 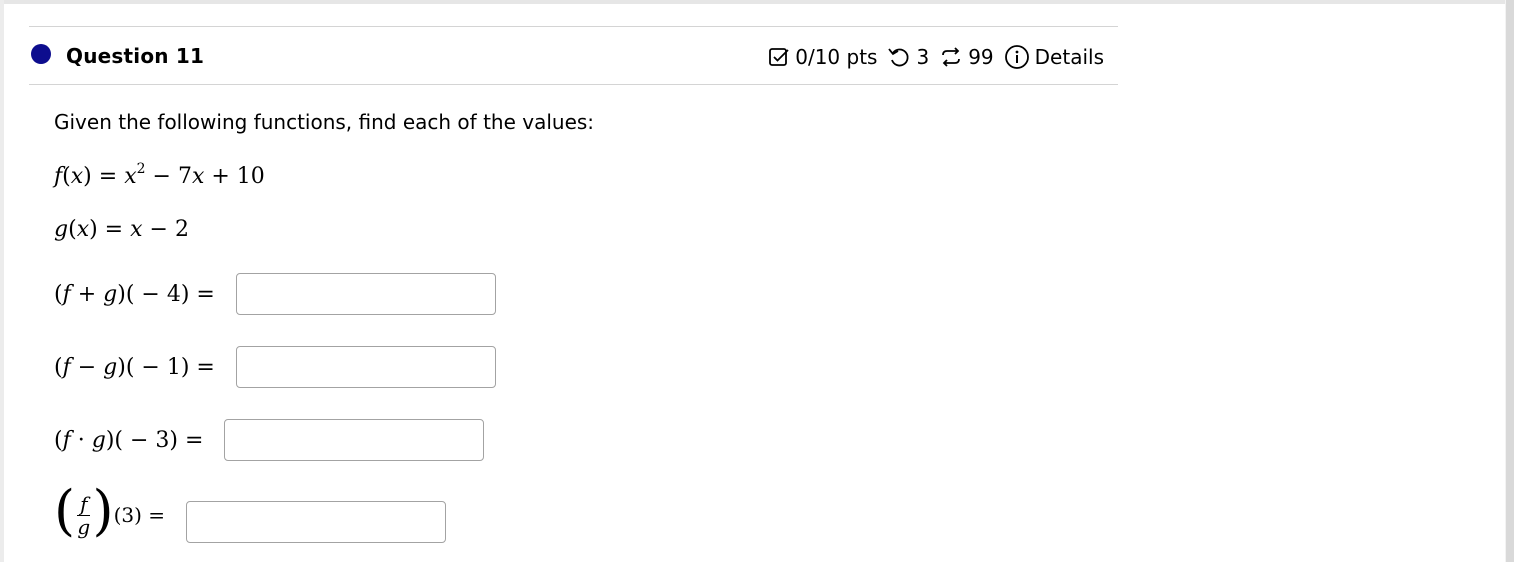 What do you see at coordinates (159, 175) in the screenshot?
I see `function-f: f(x) = x2 − 7x + 10` at bounding box center [159, 175].